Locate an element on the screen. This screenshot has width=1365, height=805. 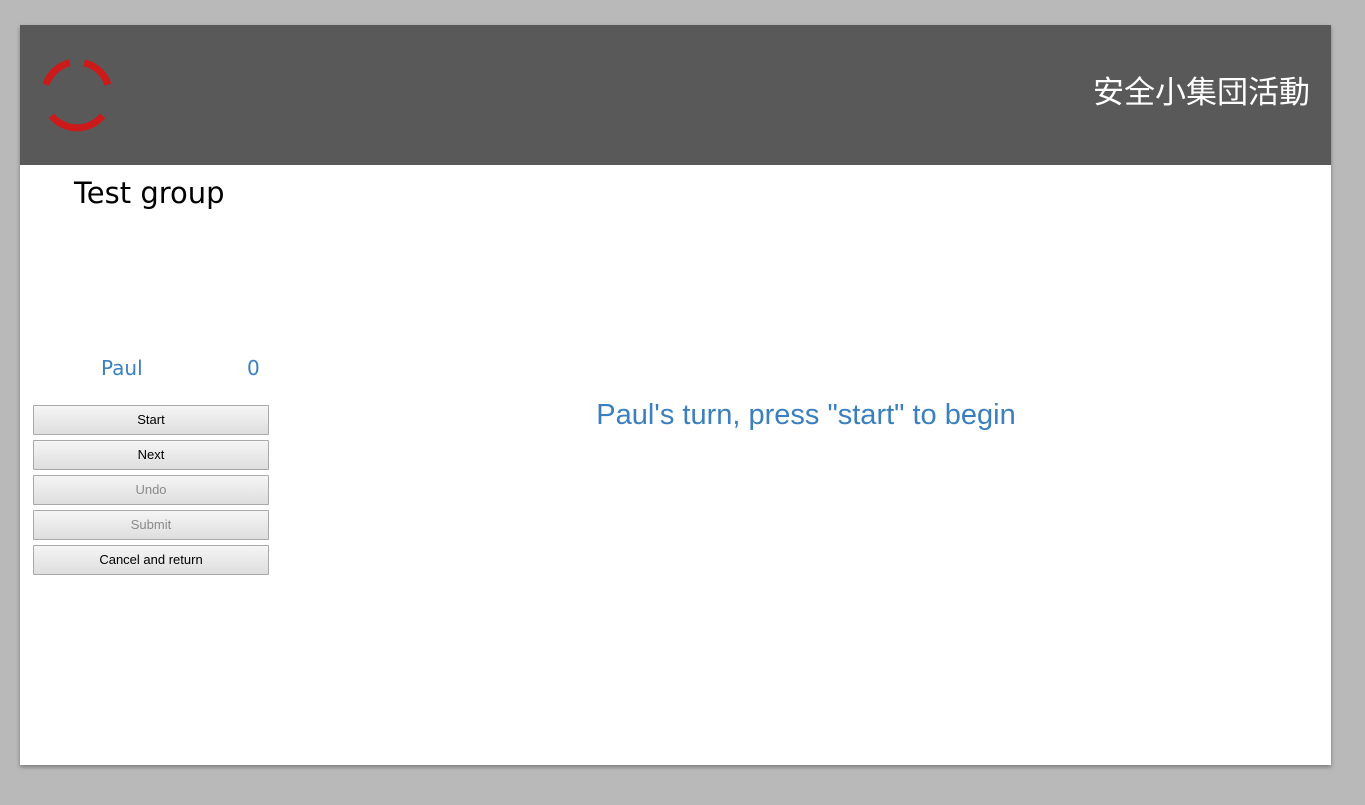
app-title: 安全小集団活動 is located at coordinates (1201, 93).